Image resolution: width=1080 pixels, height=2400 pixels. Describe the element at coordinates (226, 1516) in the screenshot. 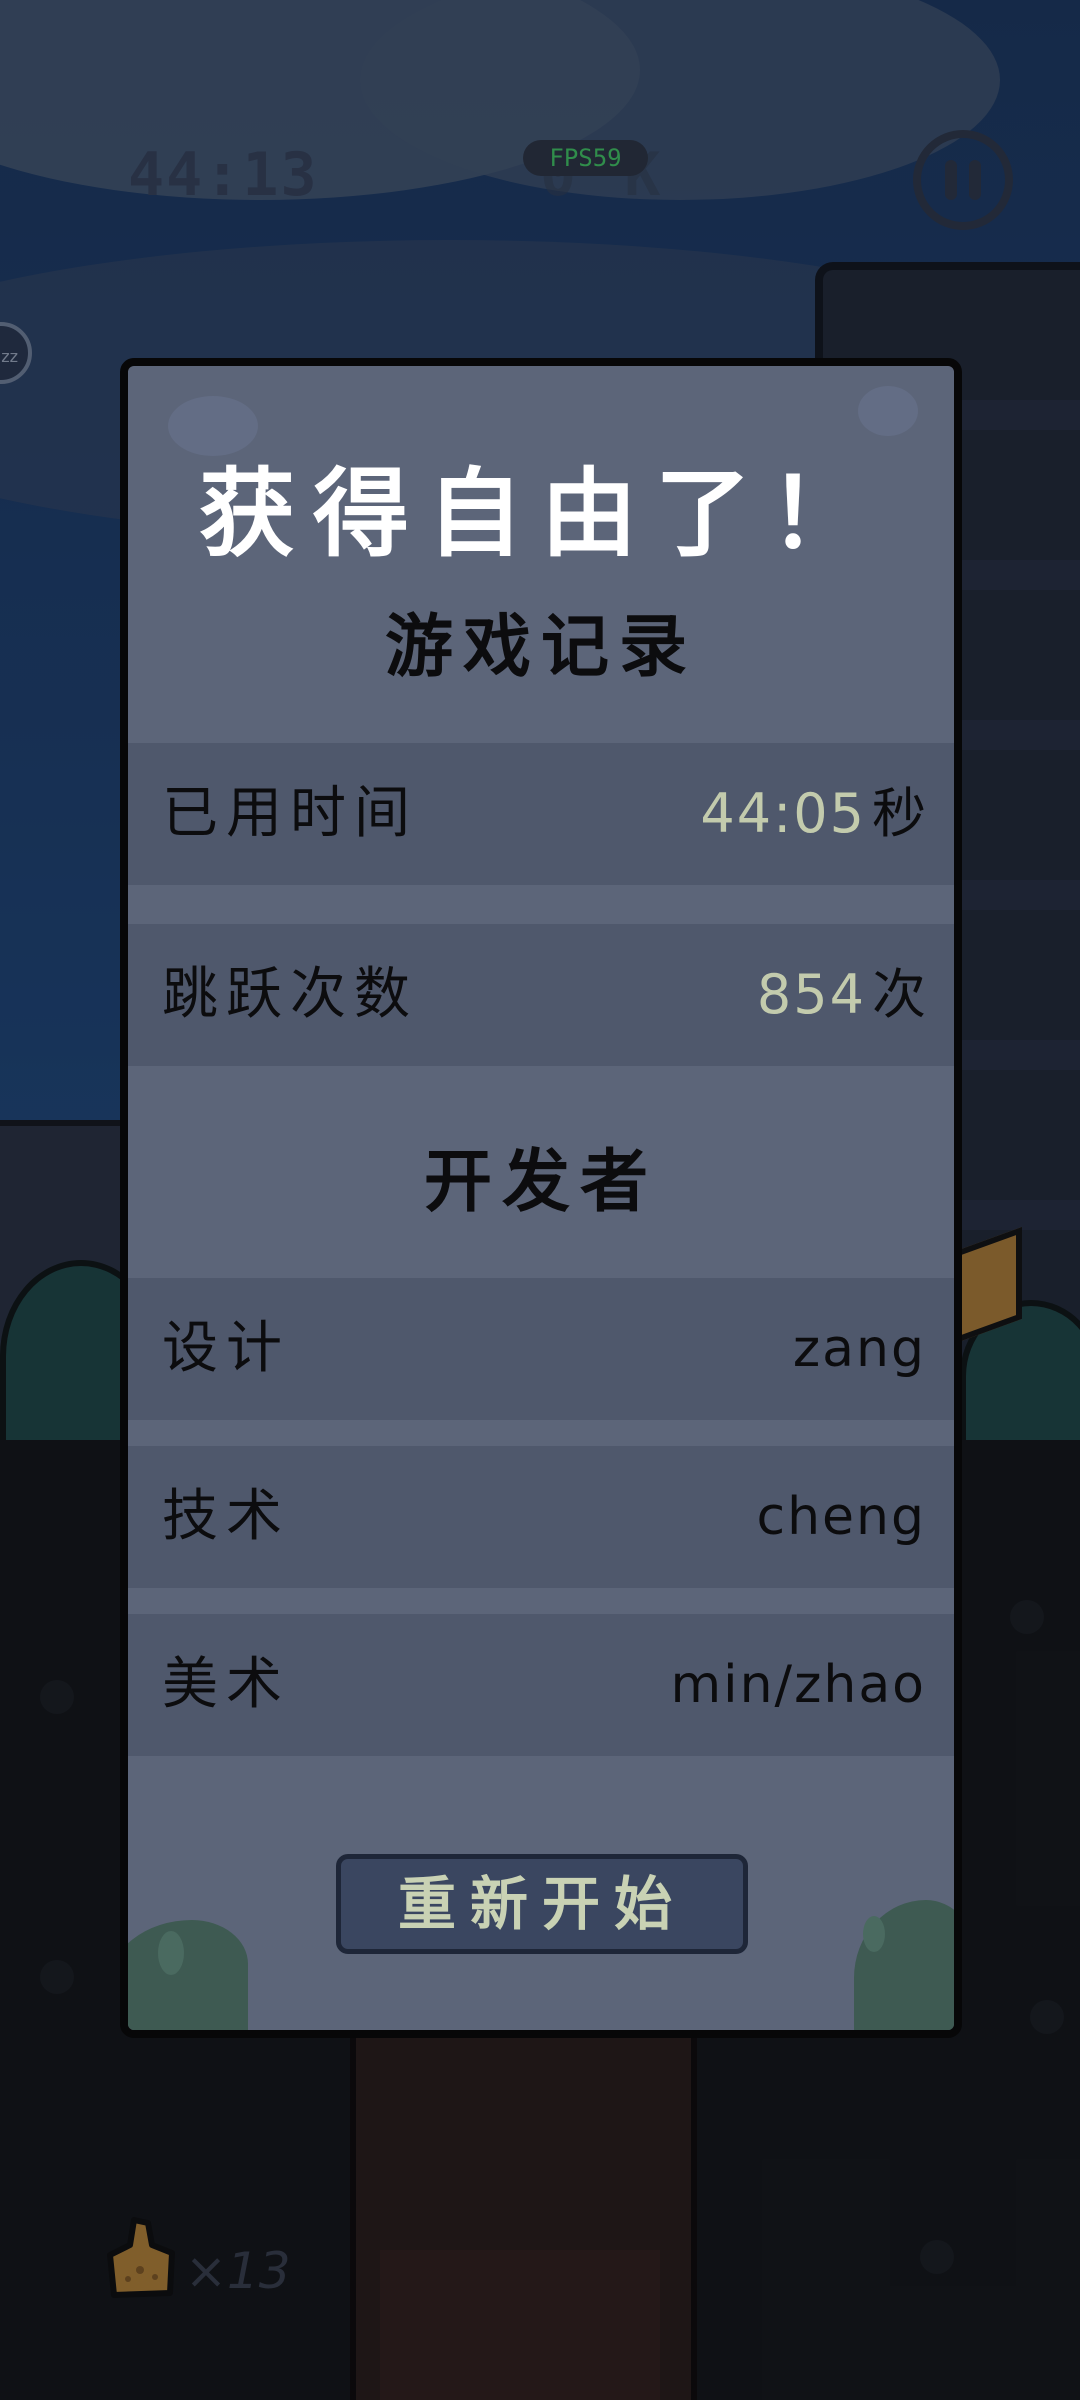

I see `dev-role: 技术` at that location.